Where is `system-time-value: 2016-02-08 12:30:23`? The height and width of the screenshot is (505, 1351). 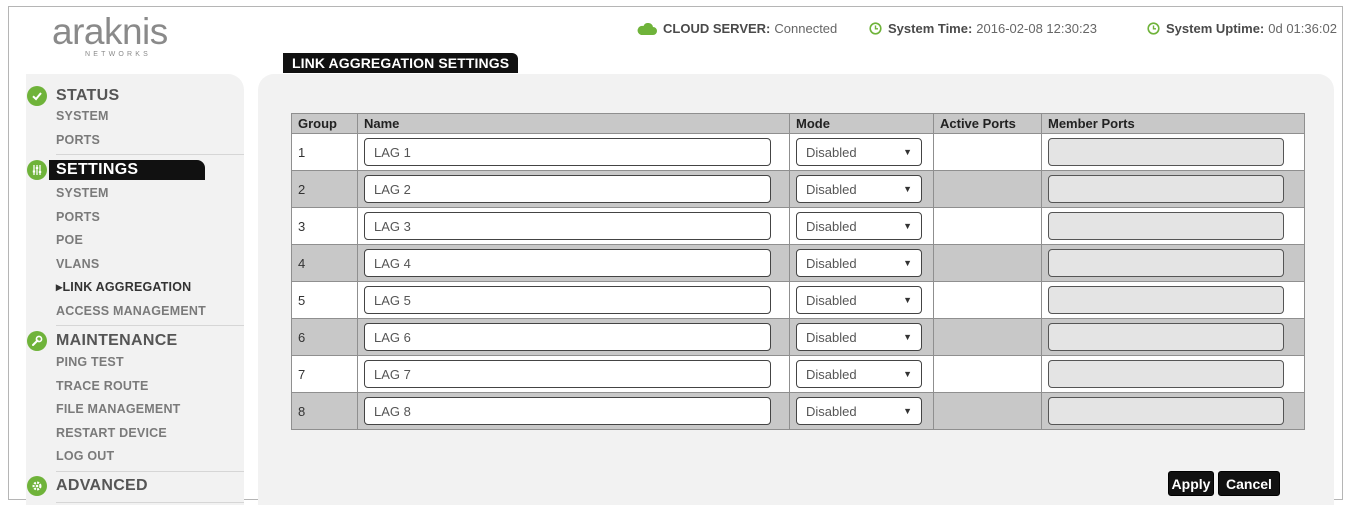
system-time-value: 2016-02-08 12:30:23 is located at coordinates (1037, 28).